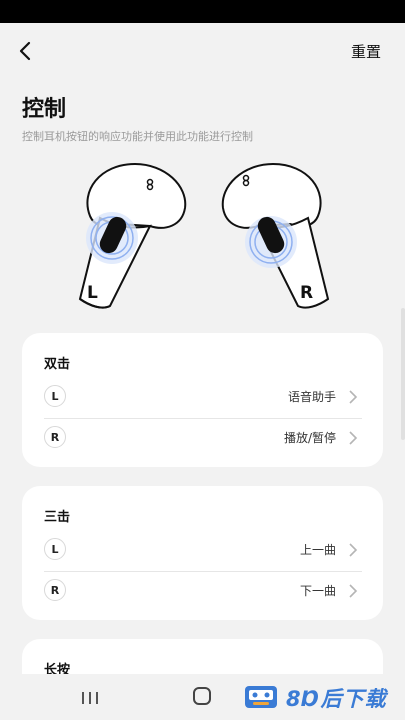 The image size is (405, 720). Describe the element at coordinates (92, 293) in the screenshot. I see `left-earbud-letter: L` at that location.